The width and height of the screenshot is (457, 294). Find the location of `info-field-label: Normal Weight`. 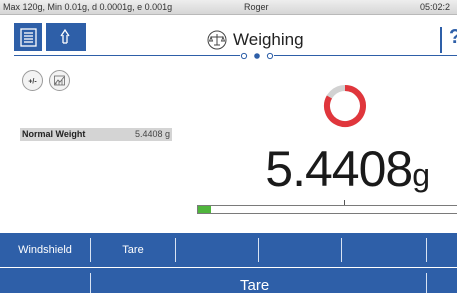

info-field-label: Normal Weight is located at coordinates (54, 134).